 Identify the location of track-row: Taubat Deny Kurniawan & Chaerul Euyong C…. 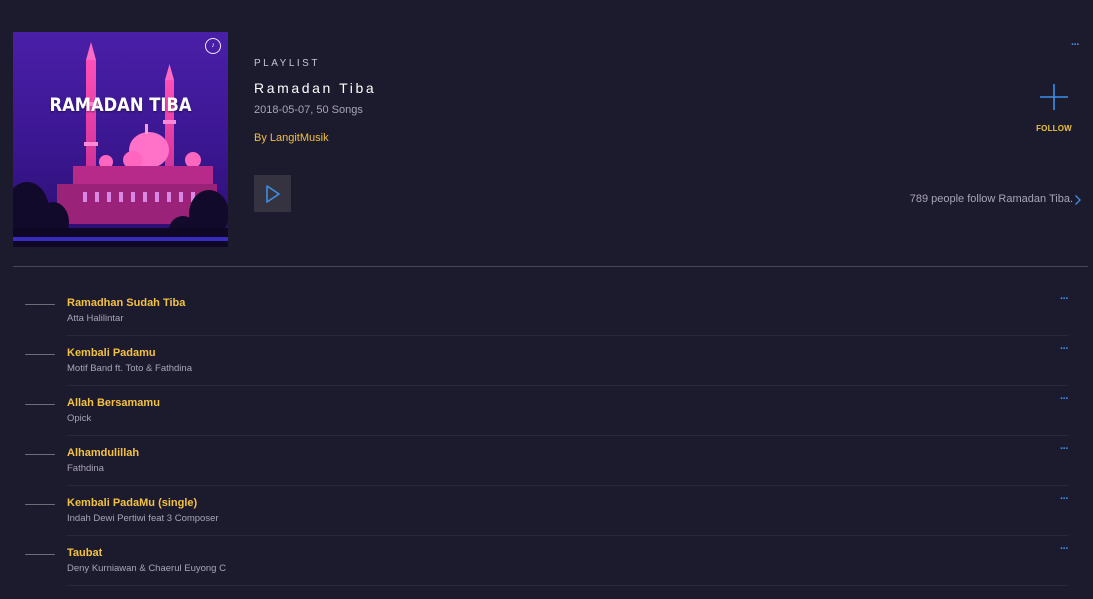
(546, 561).